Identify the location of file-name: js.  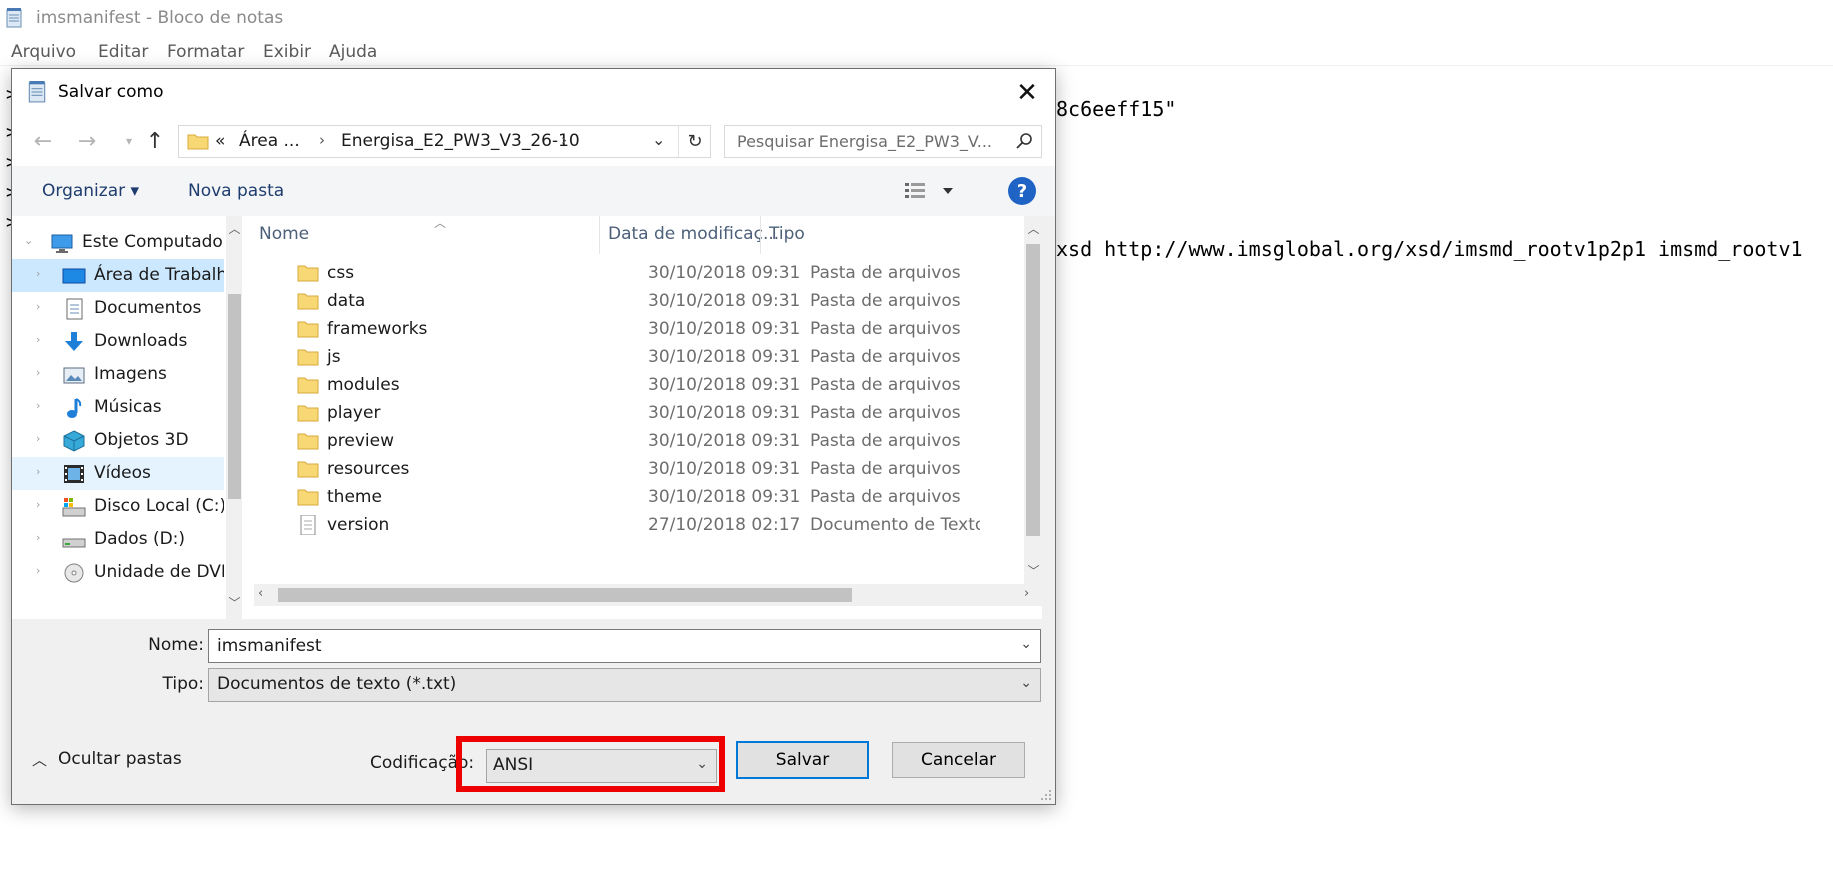
(334, 357).